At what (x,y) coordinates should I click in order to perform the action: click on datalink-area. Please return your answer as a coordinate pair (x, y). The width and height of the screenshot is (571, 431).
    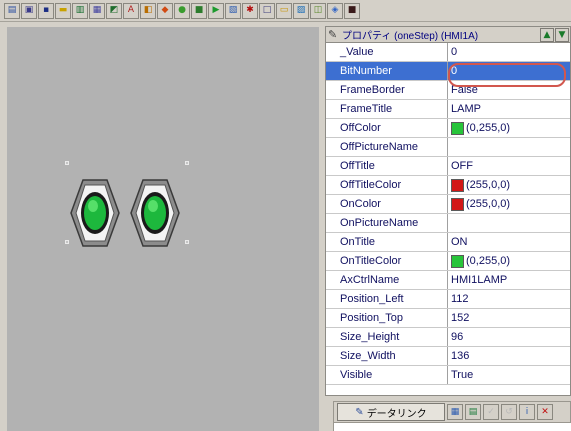
    Looking at the image, I should click on (452, 427).